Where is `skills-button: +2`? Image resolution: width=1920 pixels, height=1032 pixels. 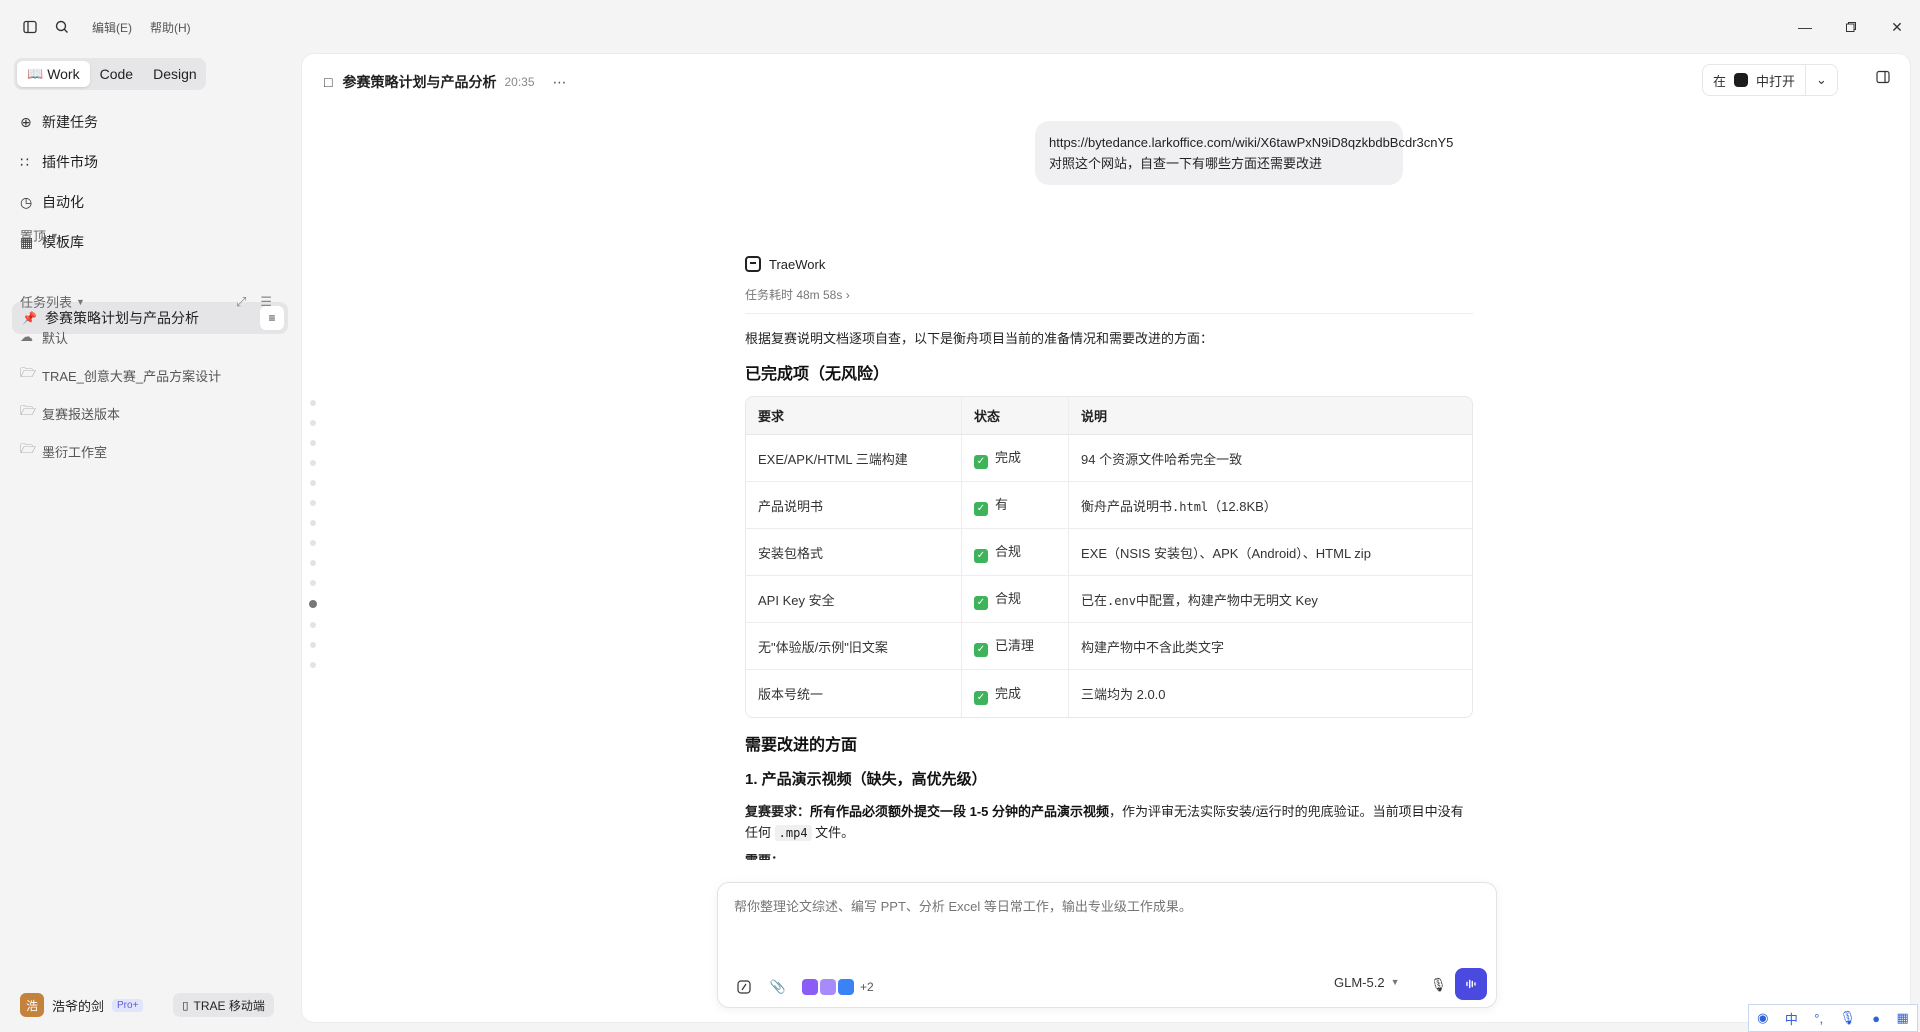
skills-button: +2 is located at coordinates (838, 987).